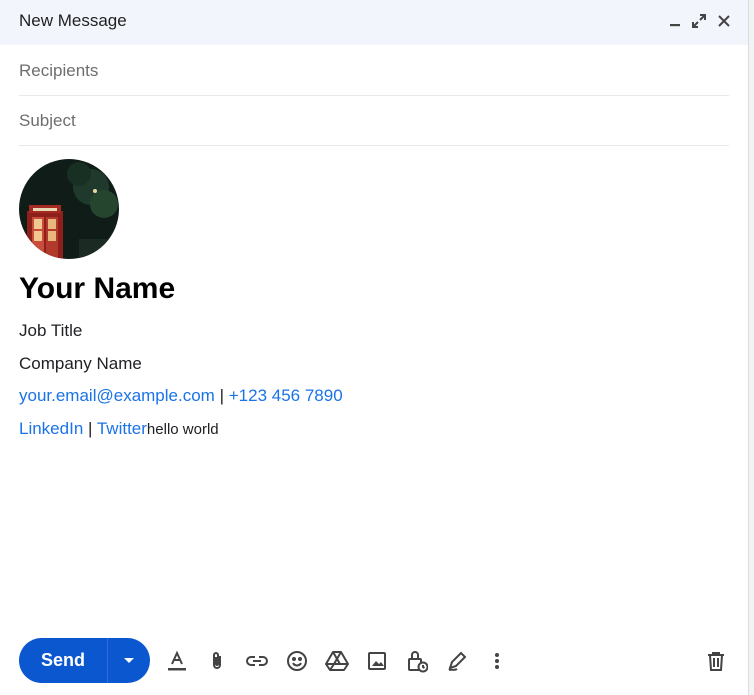 Image resolution: width=754 pixels, height=695 pixels. I want to click on recipients-input, so click(374, 71).